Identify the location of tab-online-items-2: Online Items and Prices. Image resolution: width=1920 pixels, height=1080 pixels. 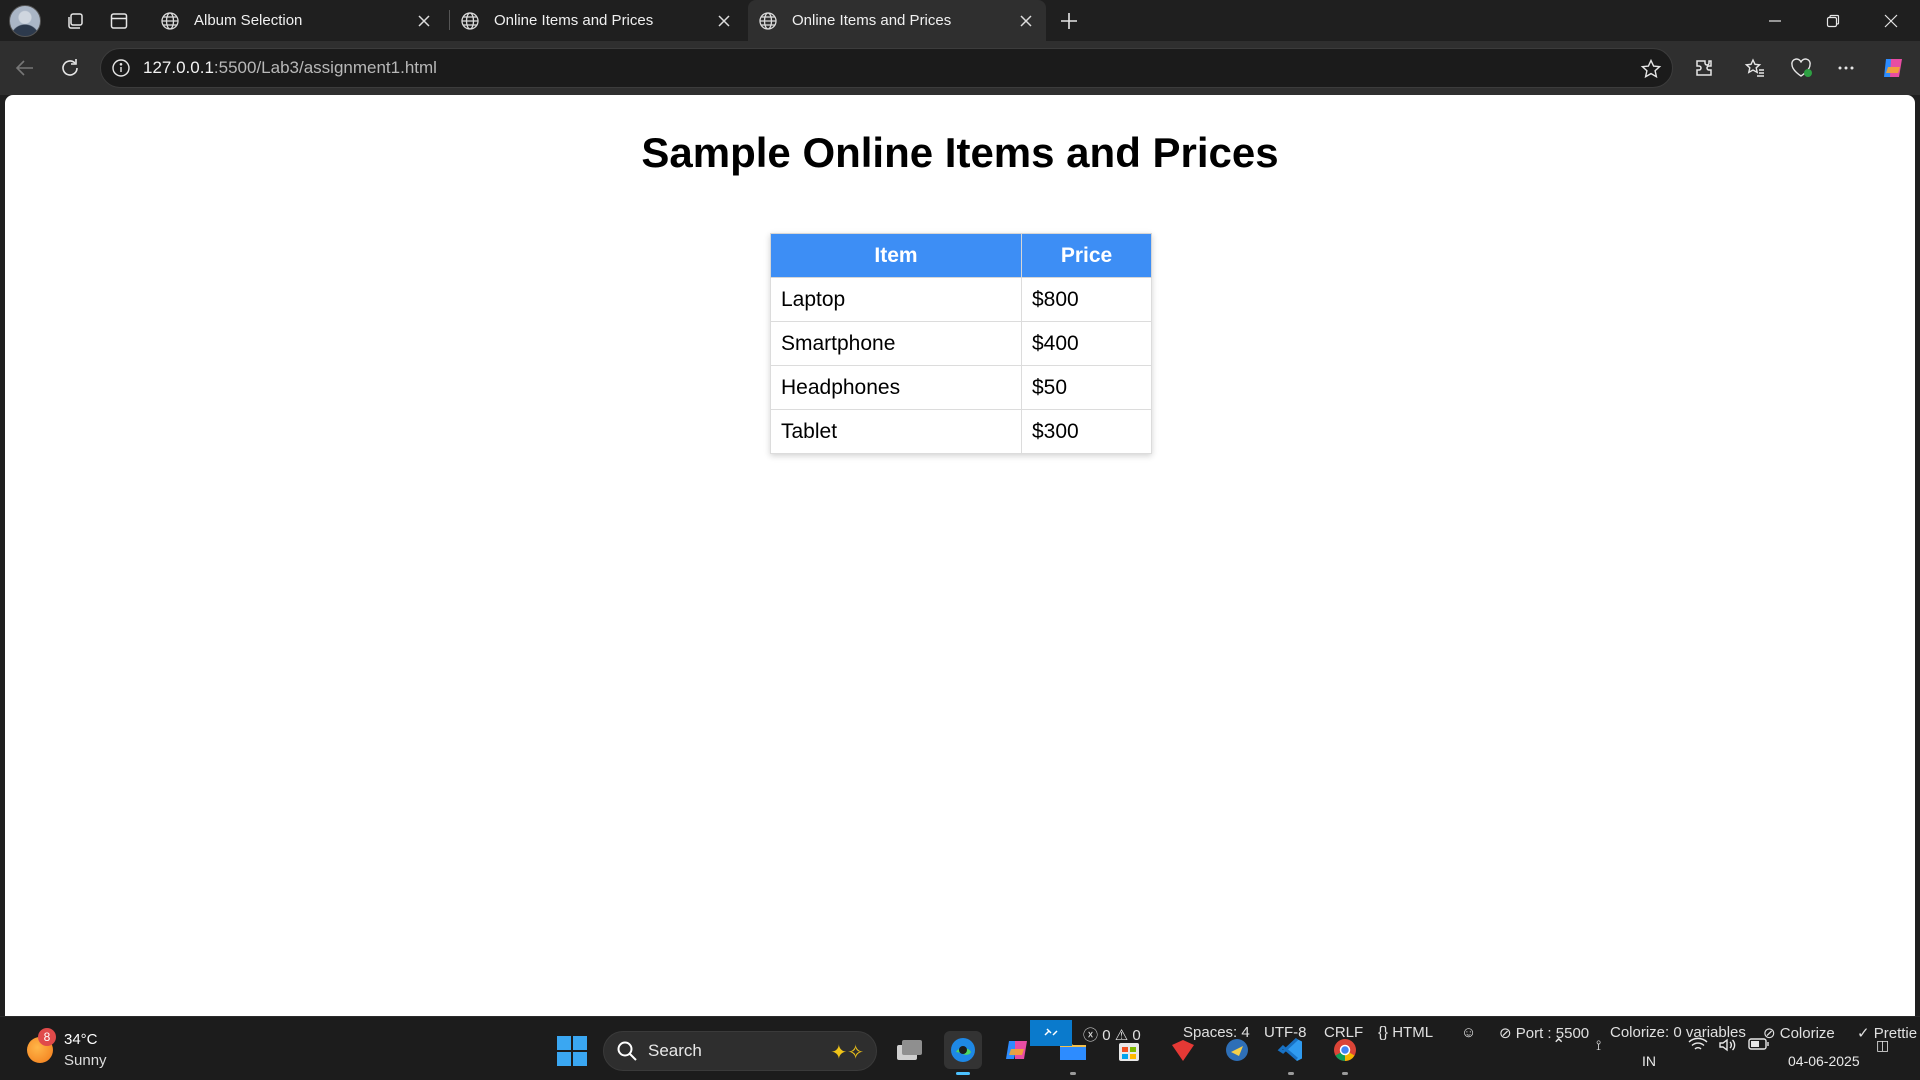
(897, 20).